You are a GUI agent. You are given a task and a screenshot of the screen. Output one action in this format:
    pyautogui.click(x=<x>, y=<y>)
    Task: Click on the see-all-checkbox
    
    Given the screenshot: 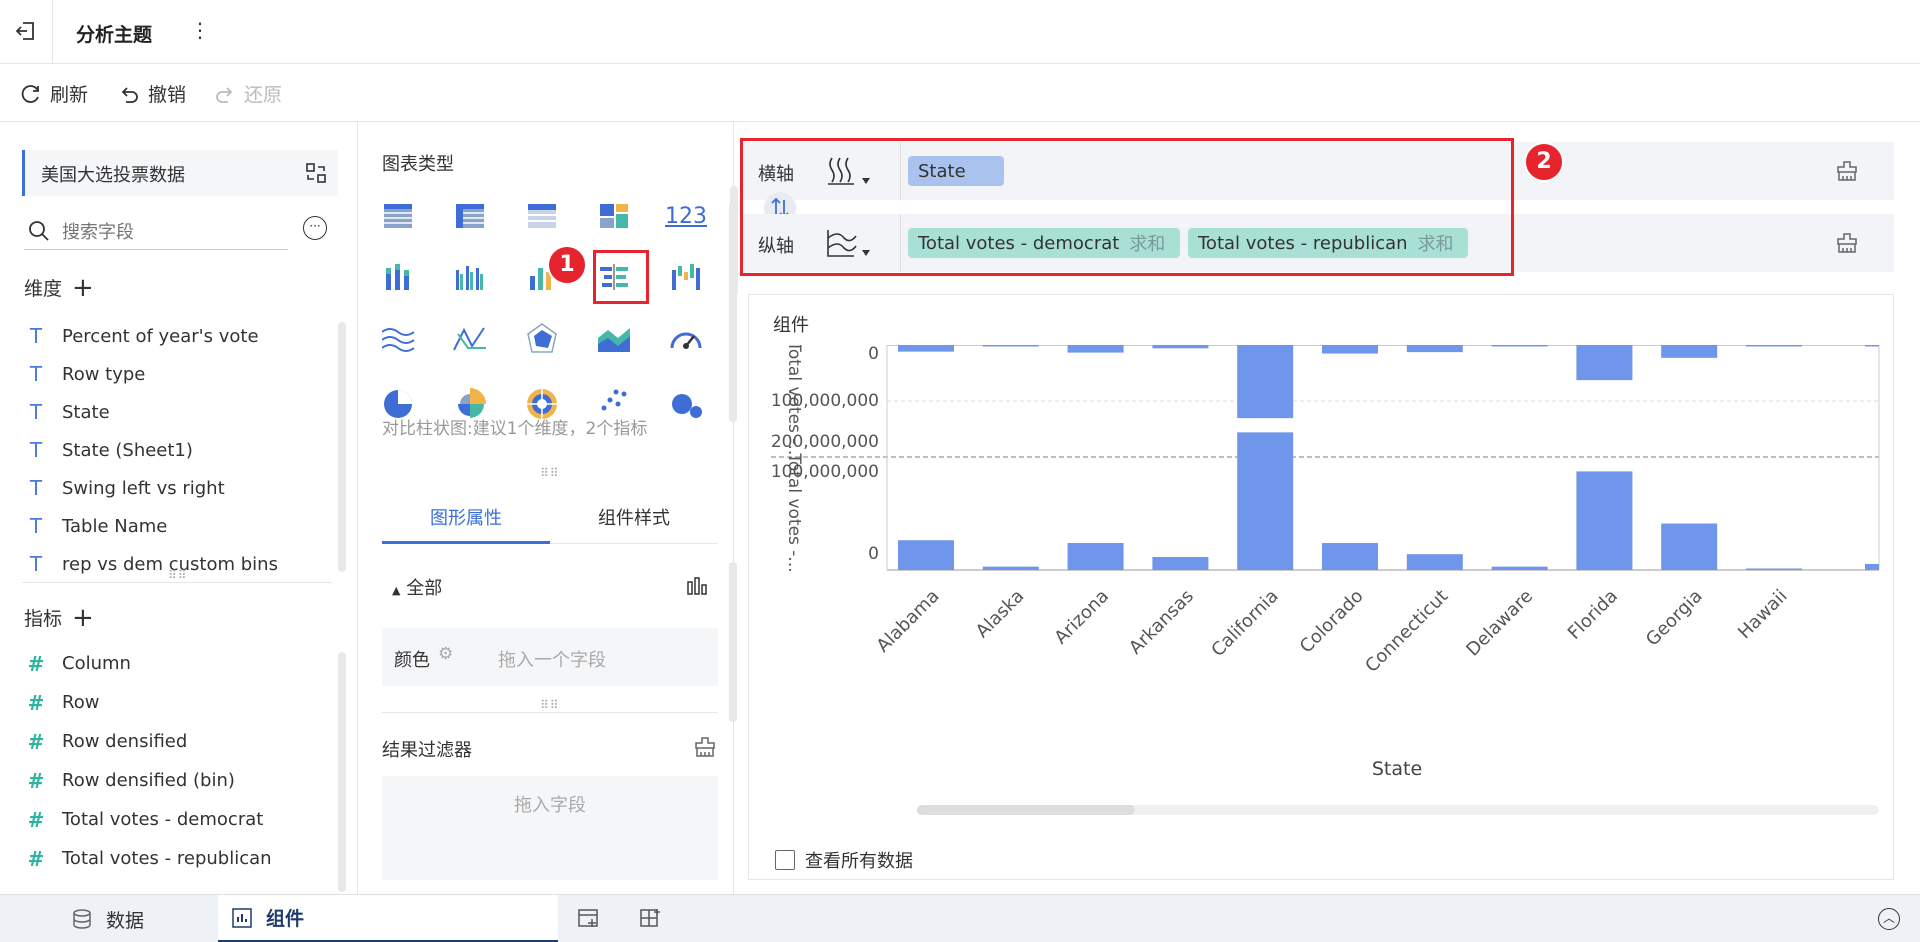 What is the action you would take?
    pyautogui.click(x=785, y=860)
    